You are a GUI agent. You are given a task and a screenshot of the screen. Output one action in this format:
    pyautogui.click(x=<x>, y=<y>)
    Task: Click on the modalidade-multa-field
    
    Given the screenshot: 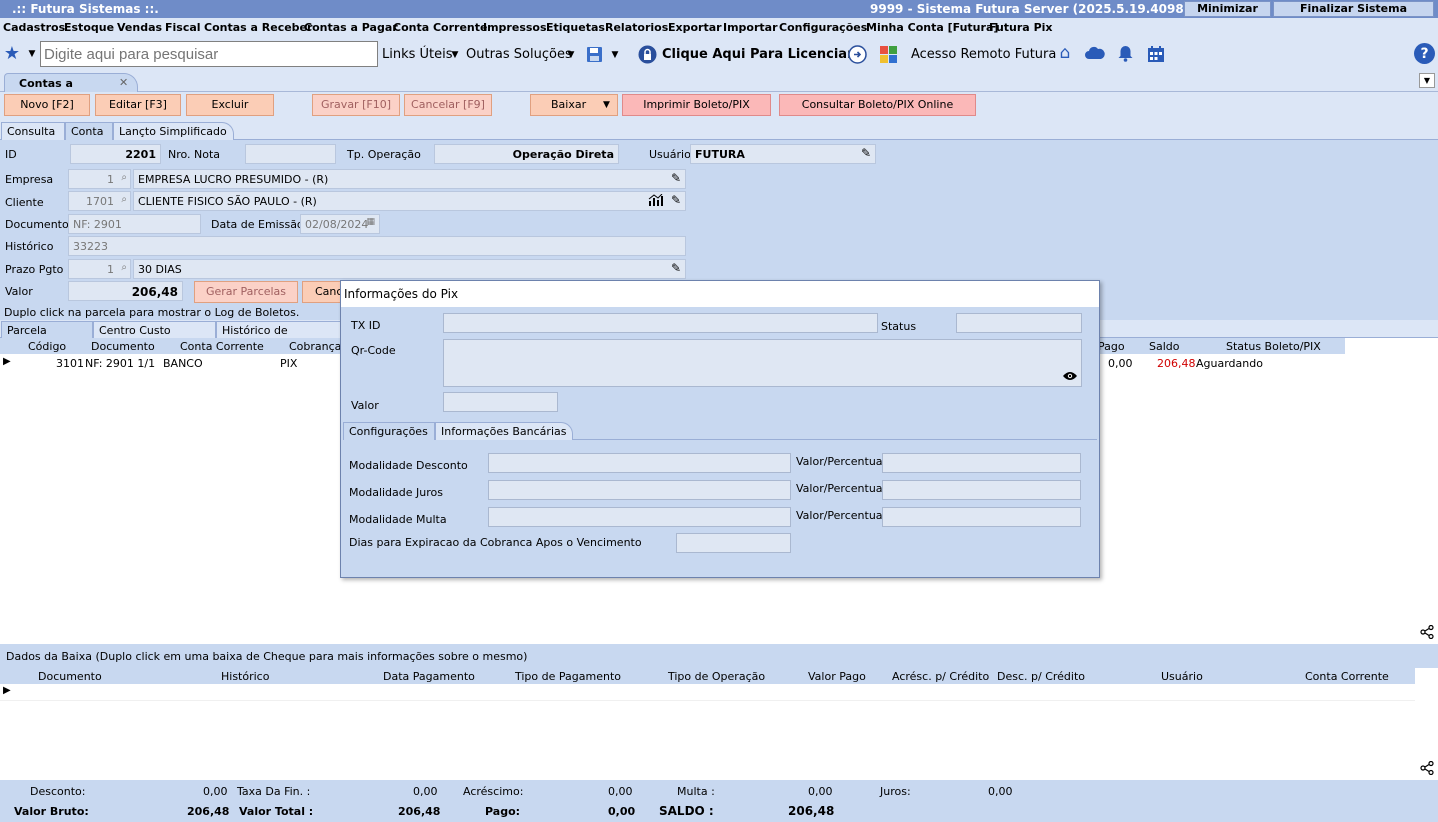 What is the action you would take?
    pyautogui.click(x=639, y=517)
    